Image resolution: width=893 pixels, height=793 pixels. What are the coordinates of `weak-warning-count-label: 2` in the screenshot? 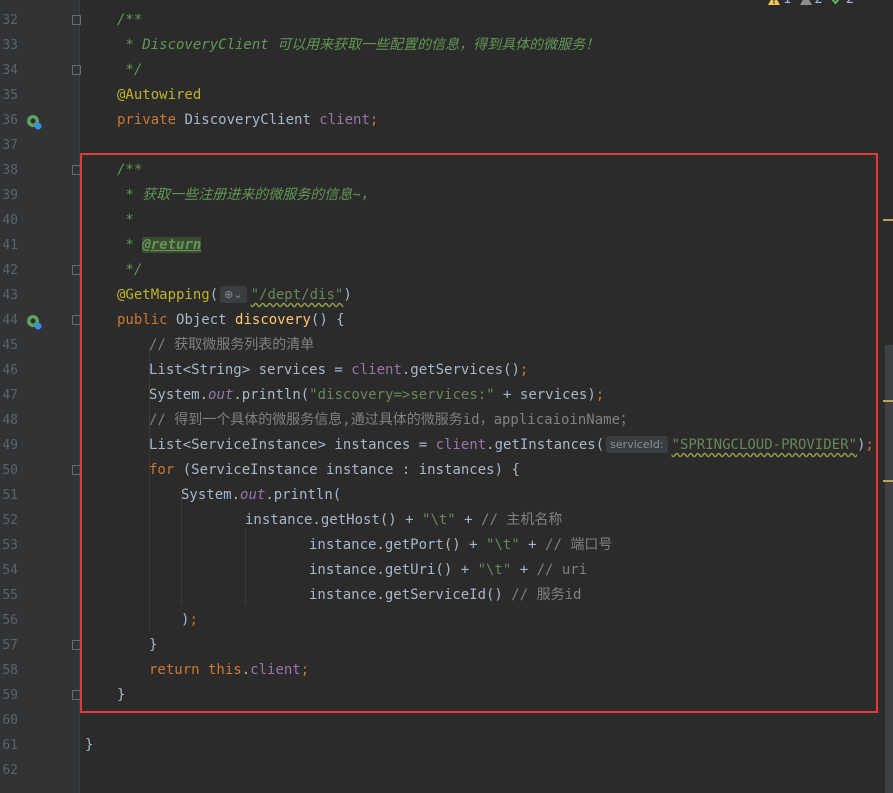 It's located at (819, 3).